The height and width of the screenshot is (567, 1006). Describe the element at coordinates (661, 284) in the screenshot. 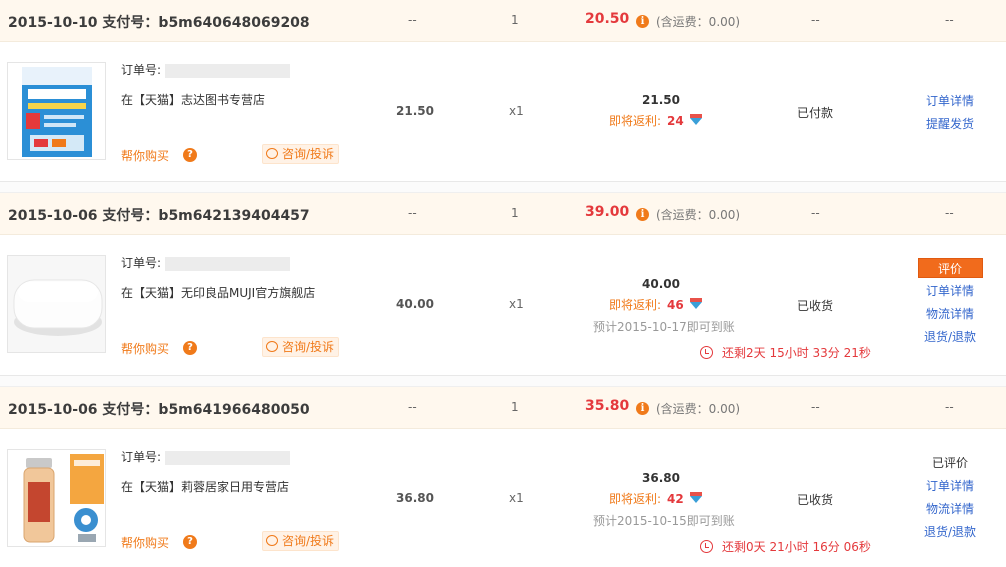

I see `item-total: 40.00` at that location.